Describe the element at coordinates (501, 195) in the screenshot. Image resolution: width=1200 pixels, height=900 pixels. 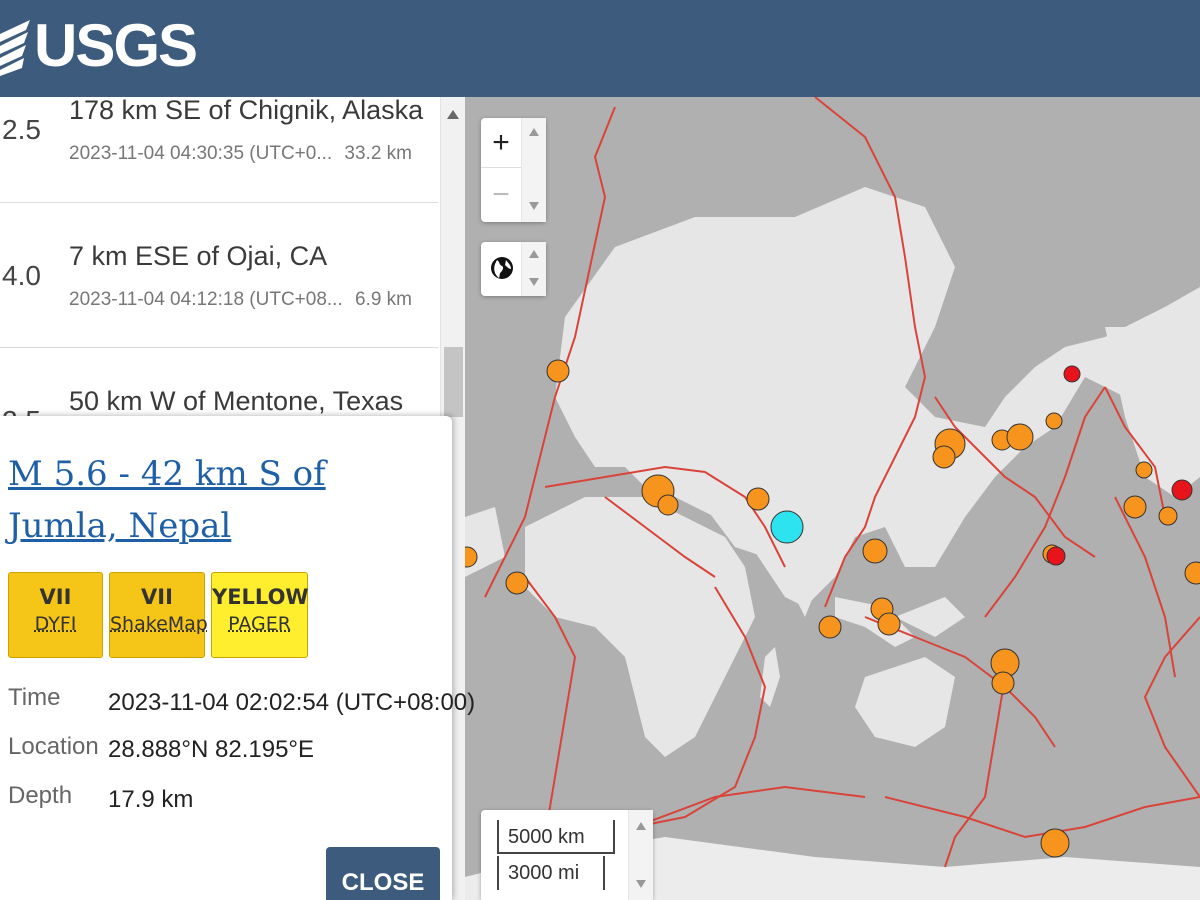
I see `zoom-out-button: −` at that location.